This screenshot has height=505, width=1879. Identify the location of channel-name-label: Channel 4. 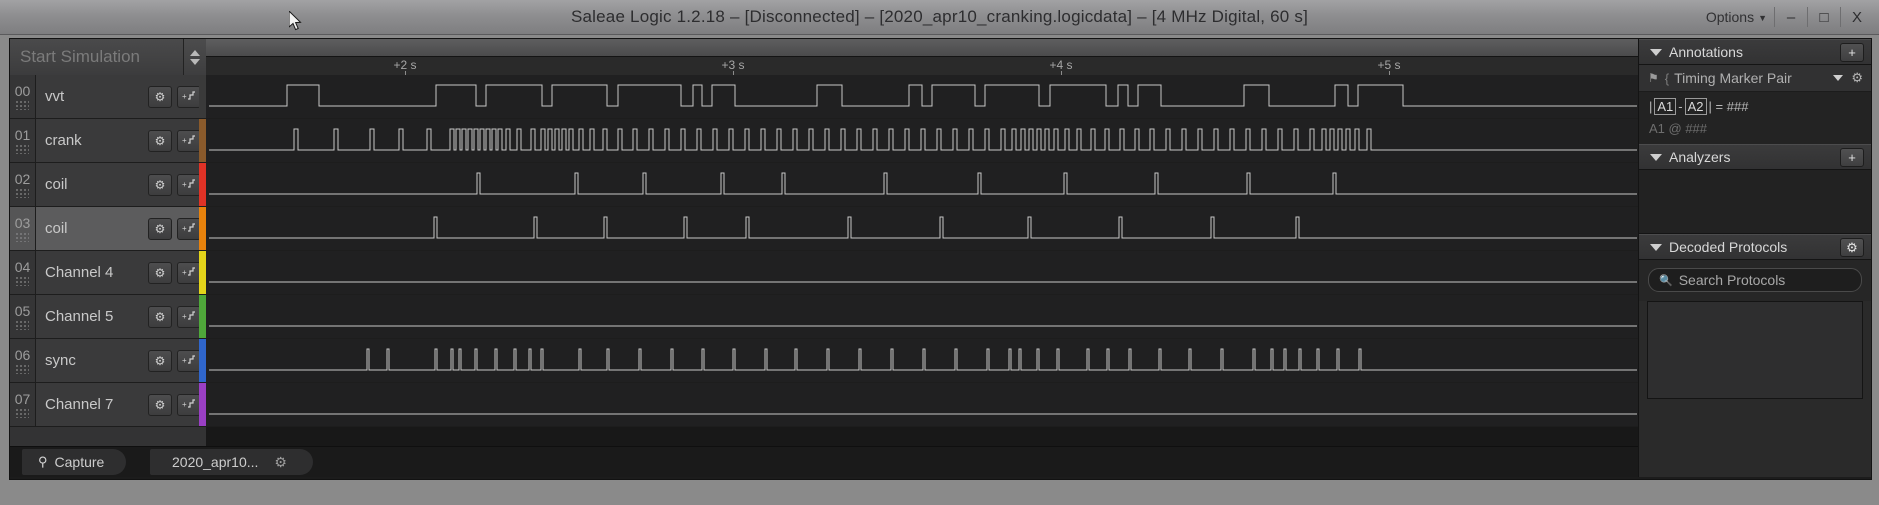
(79, 272).